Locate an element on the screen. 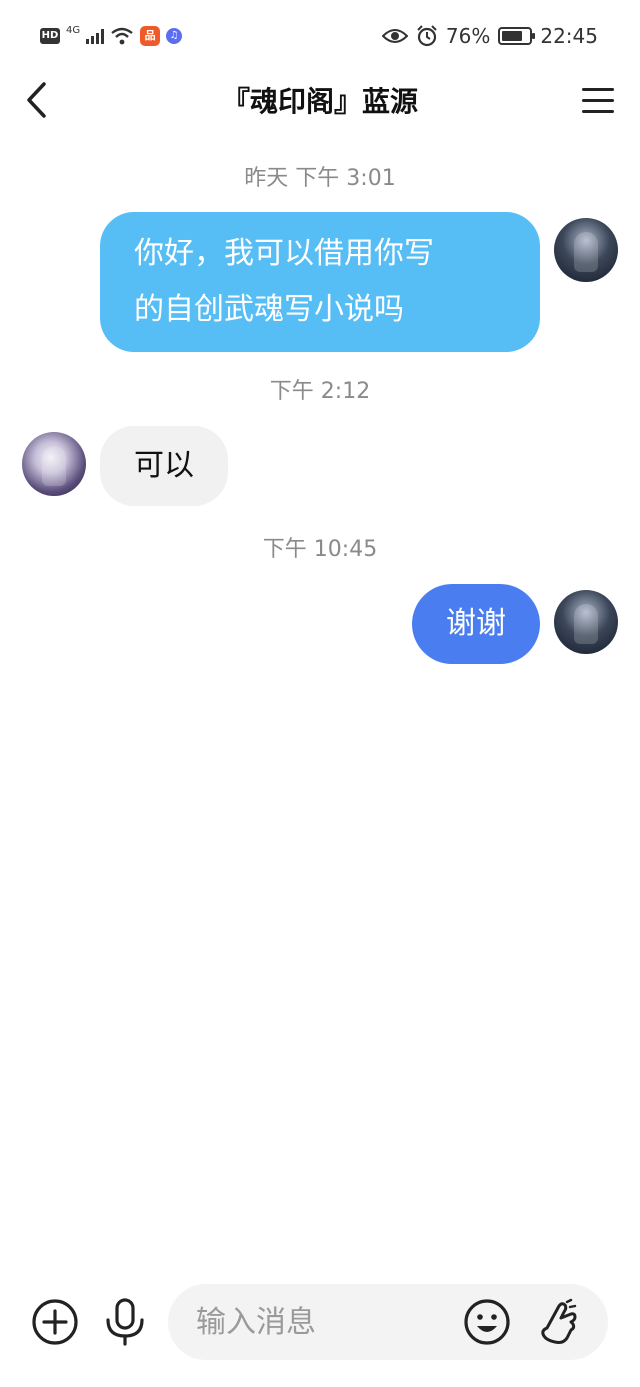 The height and width of the screenshot is (1387, 640). message-bubble-received: 可以 is located at coordinates (164, 466).